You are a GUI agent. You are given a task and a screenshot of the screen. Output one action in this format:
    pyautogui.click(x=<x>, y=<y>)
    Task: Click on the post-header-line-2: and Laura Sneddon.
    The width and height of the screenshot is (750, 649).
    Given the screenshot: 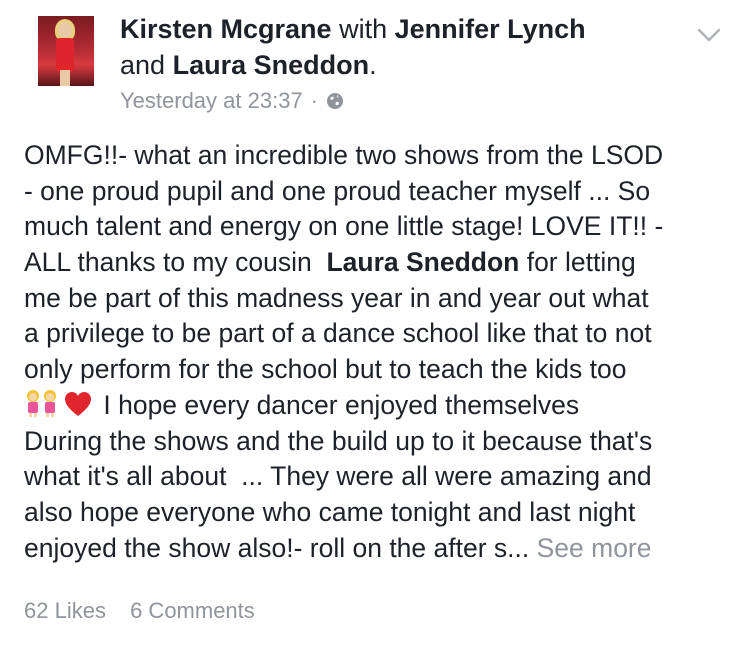 What is the action you would take?
    pyautogui.click(x=248, y=65)
    